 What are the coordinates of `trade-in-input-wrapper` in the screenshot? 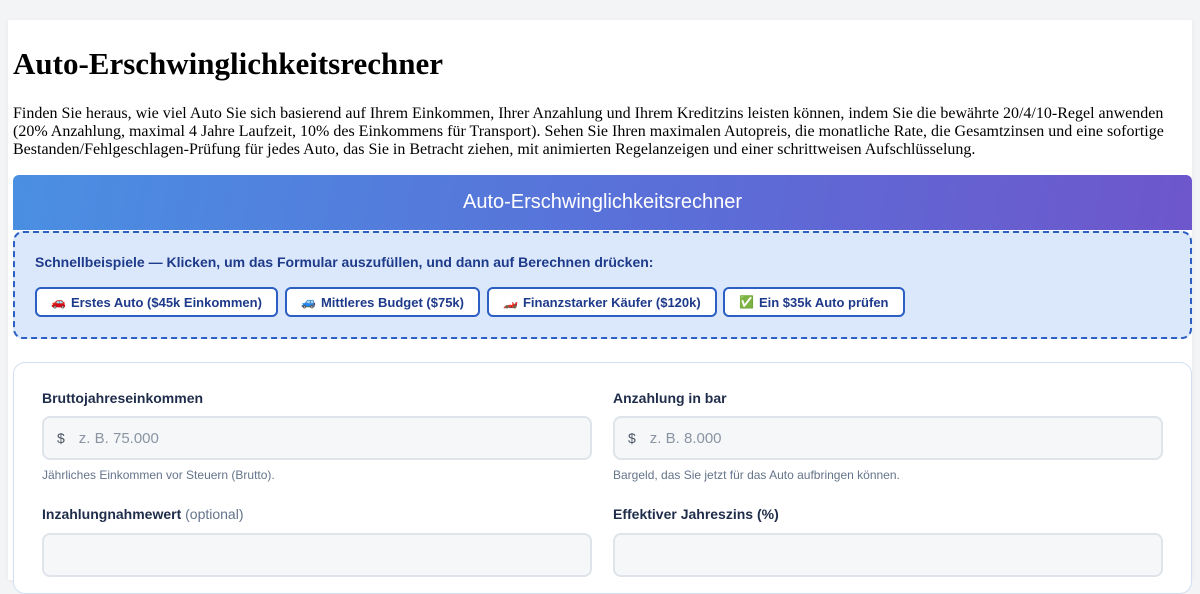 It's located at (317, 555).